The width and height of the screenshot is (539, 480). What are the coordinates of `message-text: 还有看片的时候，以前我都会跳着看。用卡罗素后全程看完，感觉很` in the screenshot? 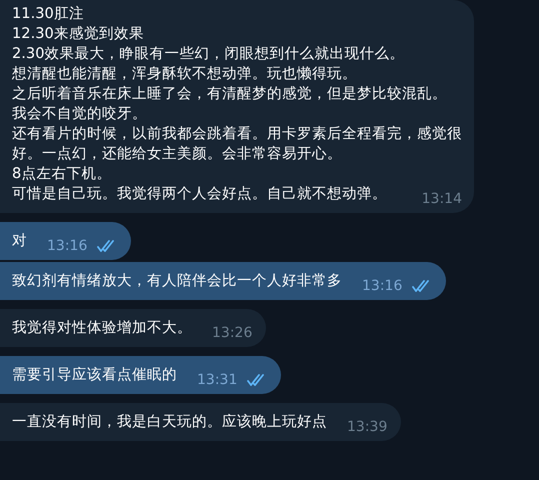 It's located at (237, 134).